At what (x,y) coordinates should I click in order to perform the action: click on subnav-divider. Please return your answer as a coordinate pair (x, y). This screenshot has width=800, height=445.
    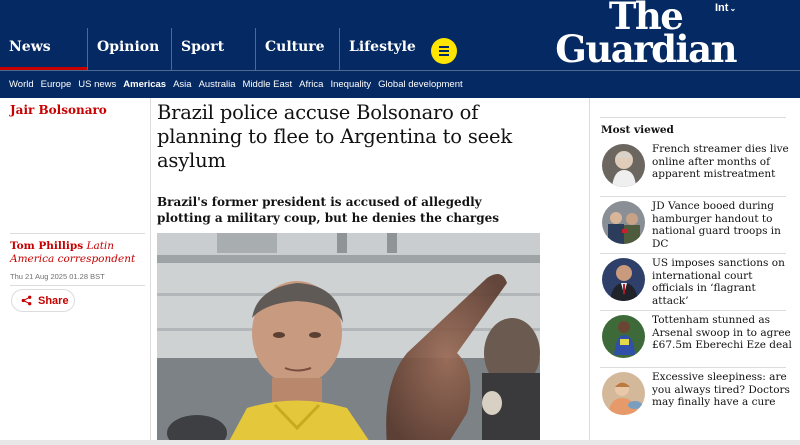
    Looking at the image, I should click on (400, 70).